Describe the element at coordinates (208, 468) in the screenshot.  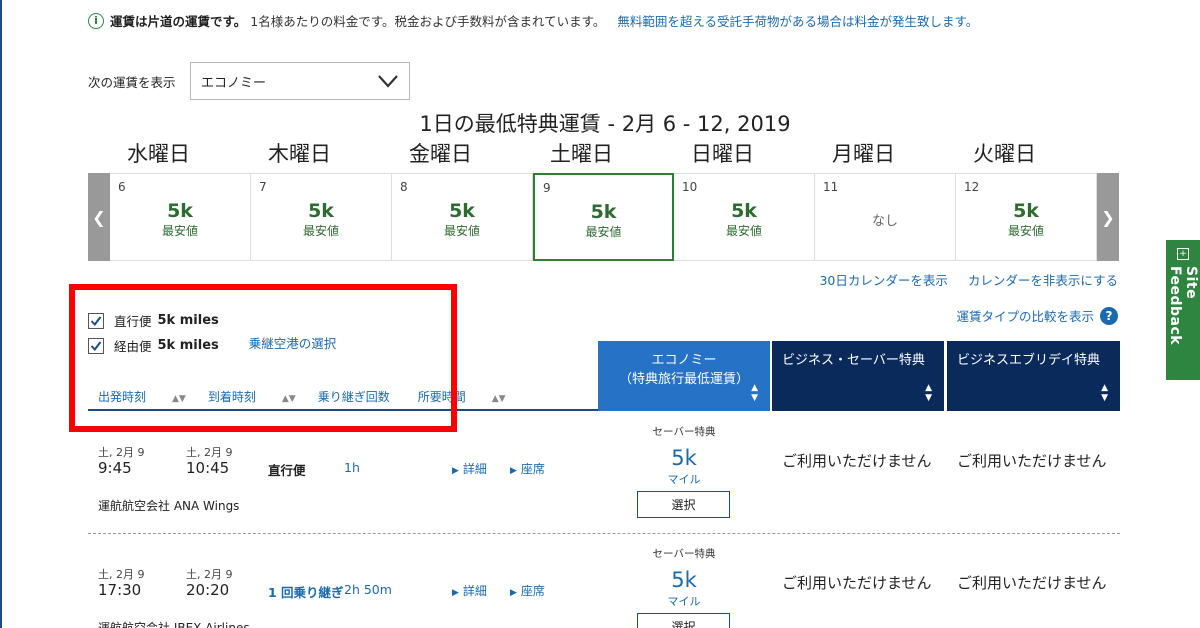
I see `arrival-time: 10:45` at that location.